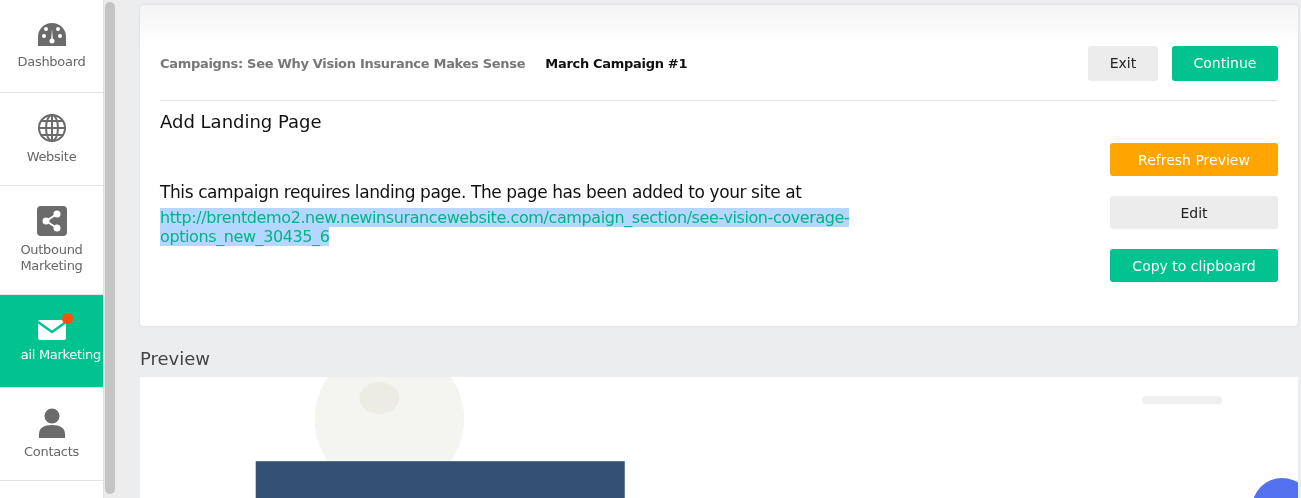 Image resolution: width=1301 pixels, height=498 pixels. I want to click on share-icon, so click(51, 221).